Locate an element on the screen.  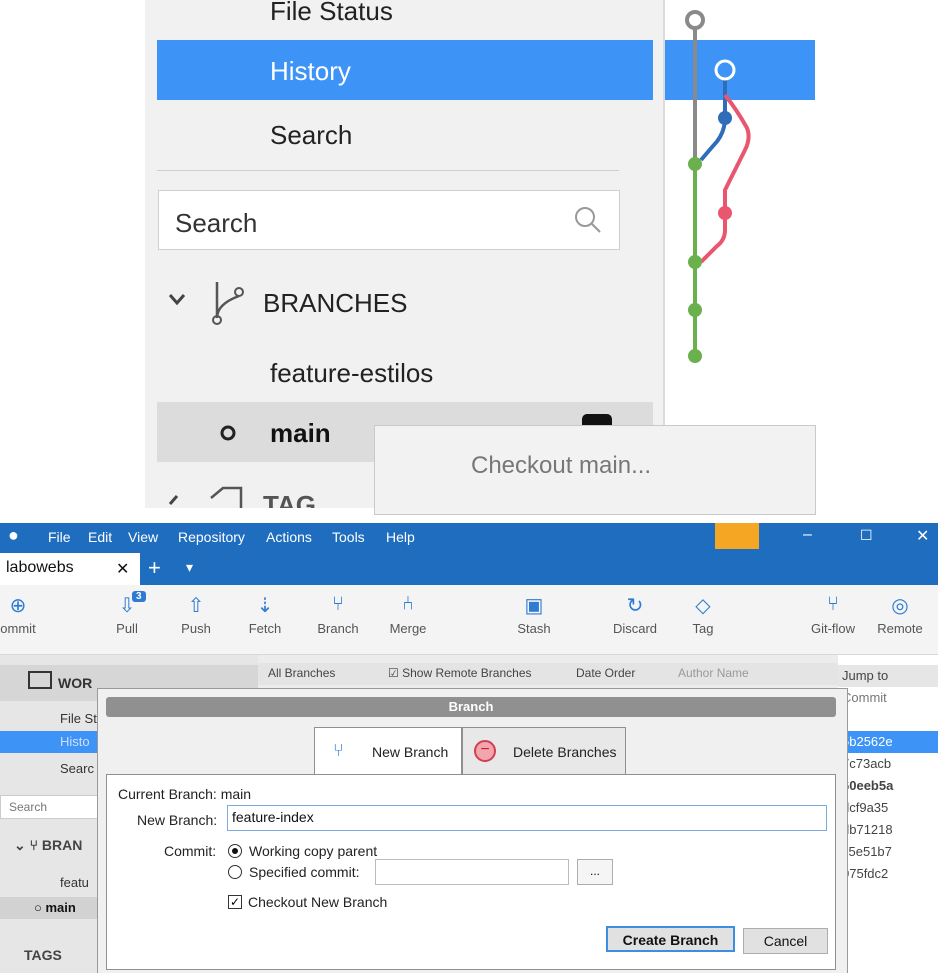
zoom-file-status-item: File Status is located at coordinates (331, 13).